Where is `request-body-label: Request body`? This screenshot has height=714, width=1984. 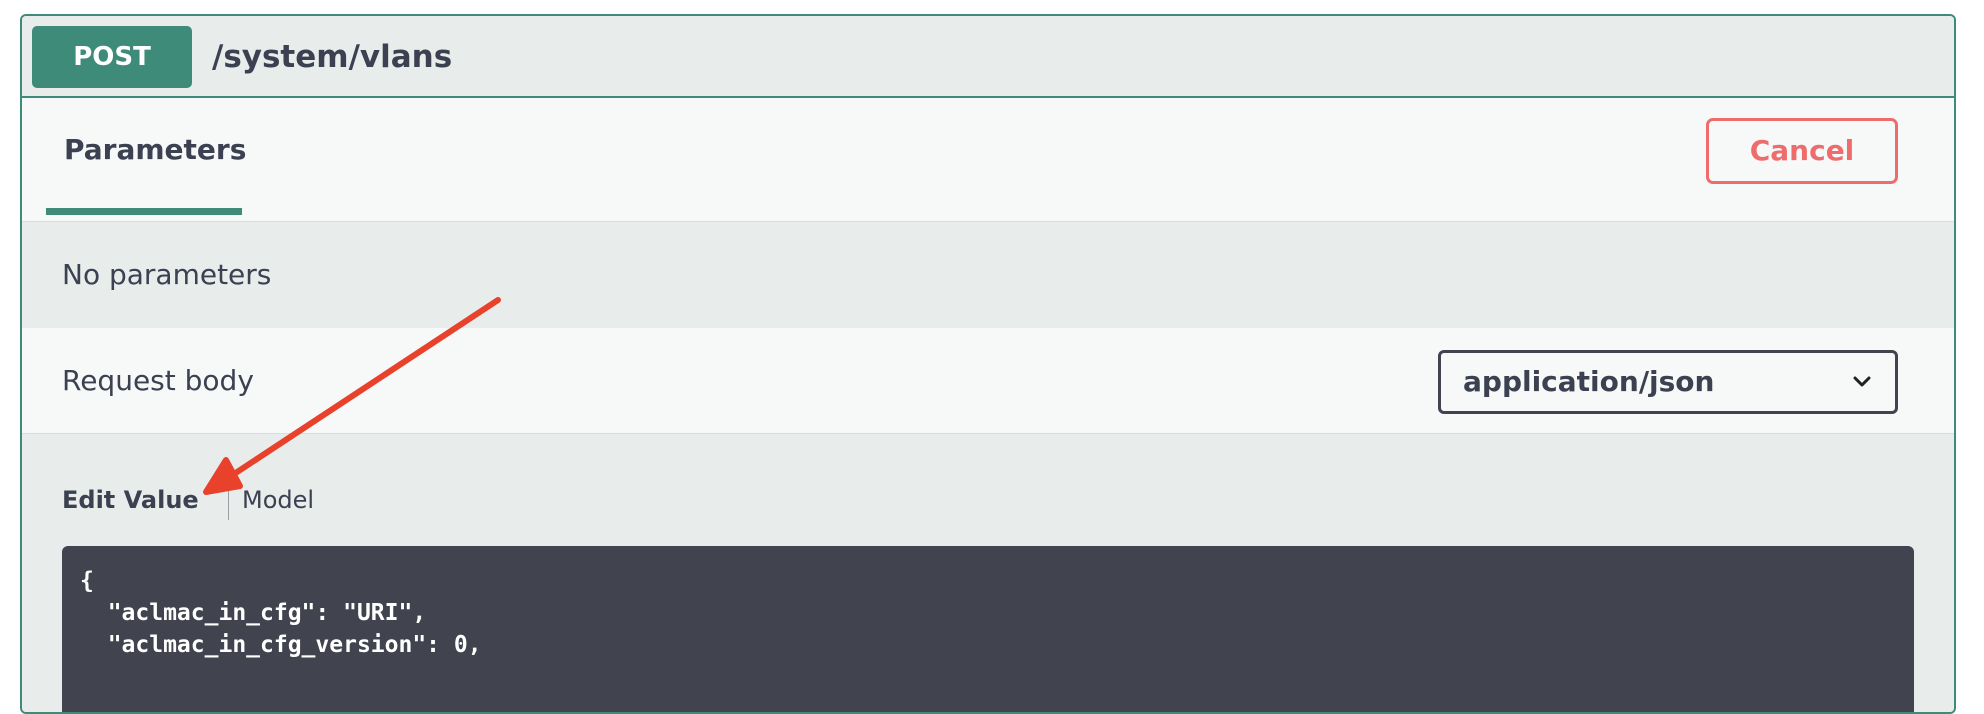
request-body-label: Request body is located at coordinates (158, 380).